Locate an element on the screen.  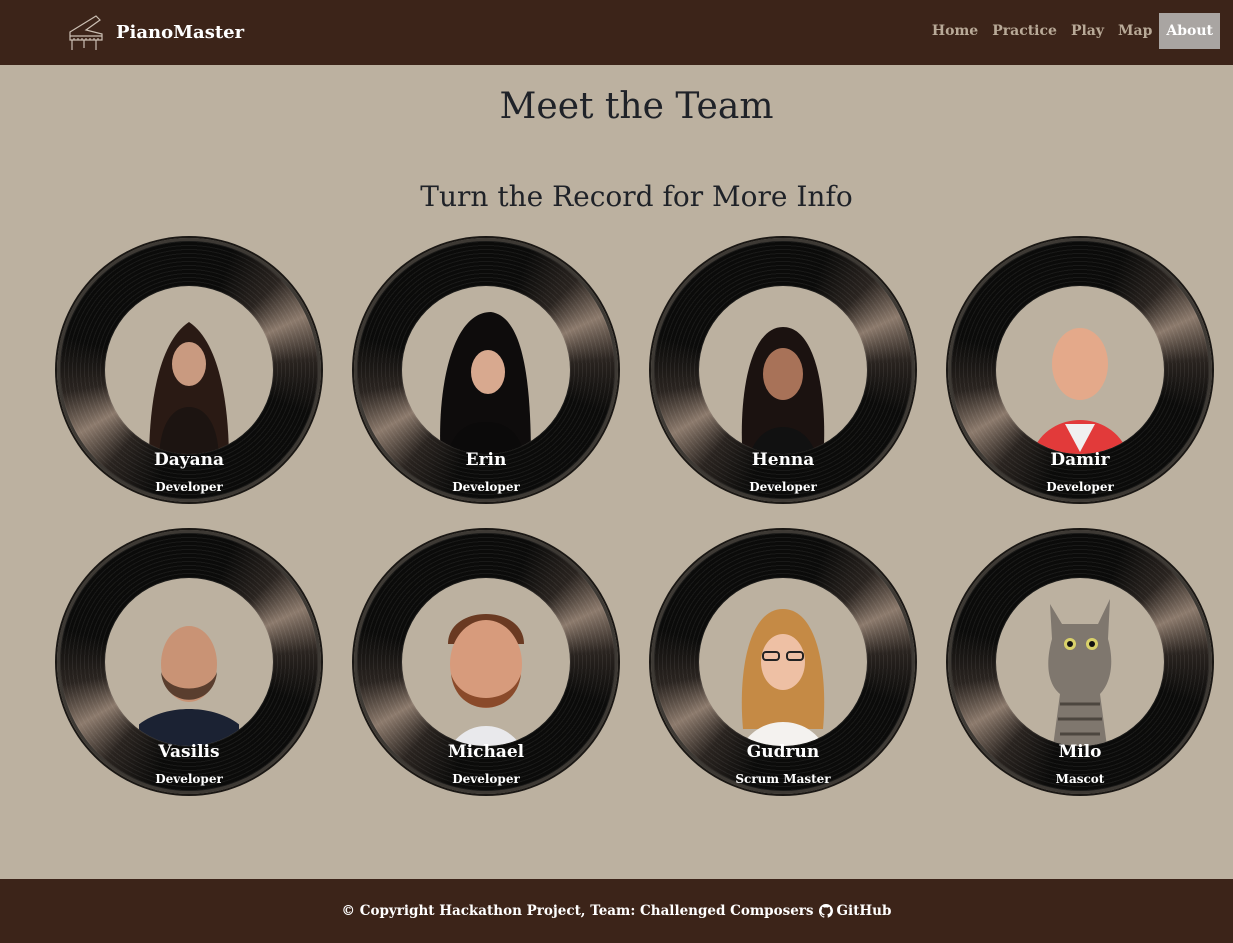
team-card-dayana: Dayana Developer is located at coordinates (189, 370).